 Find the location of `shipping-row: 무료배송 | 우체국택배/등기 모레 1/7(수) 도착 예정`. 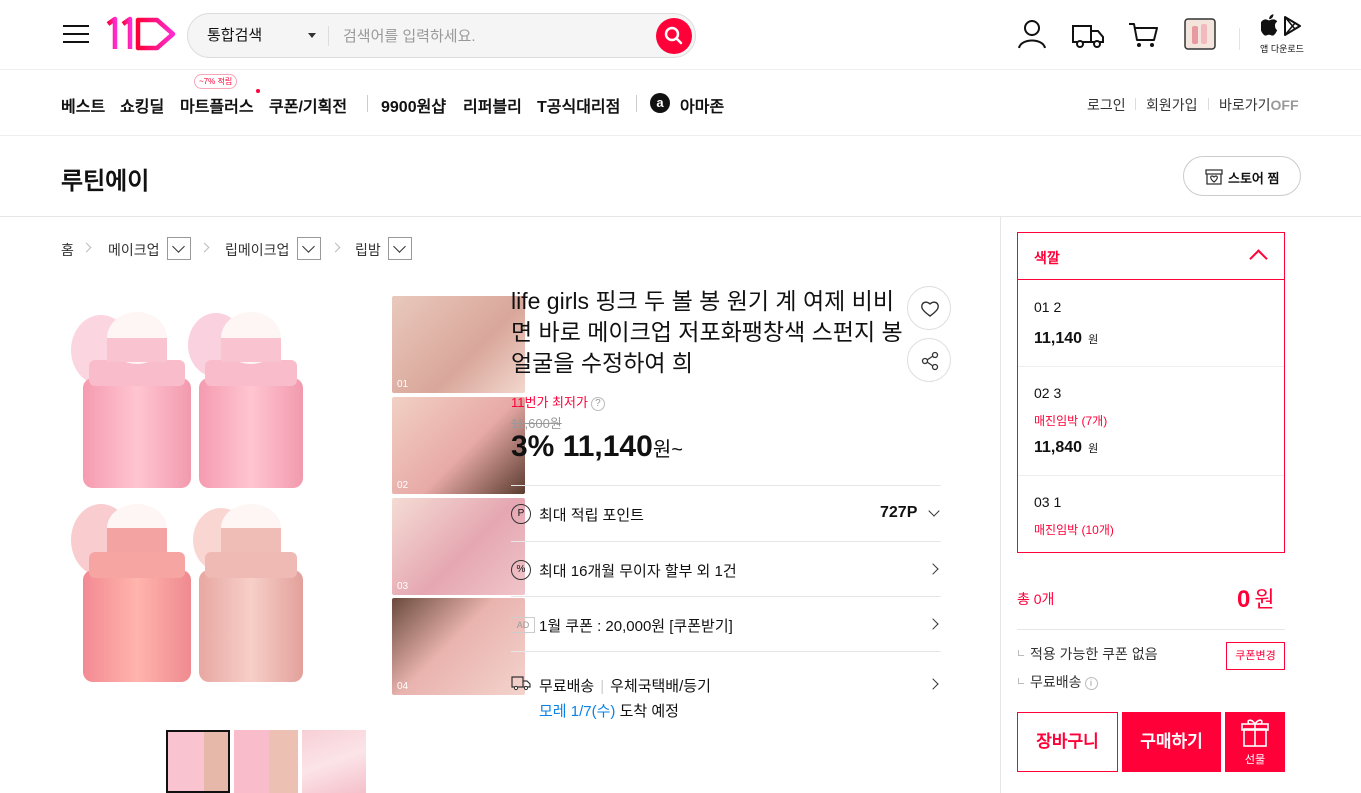

shipping-row: 무료배송 | 우체국택배/등기 모레 1/7(수) 도착 예정 is located at coordinates (726, 687).